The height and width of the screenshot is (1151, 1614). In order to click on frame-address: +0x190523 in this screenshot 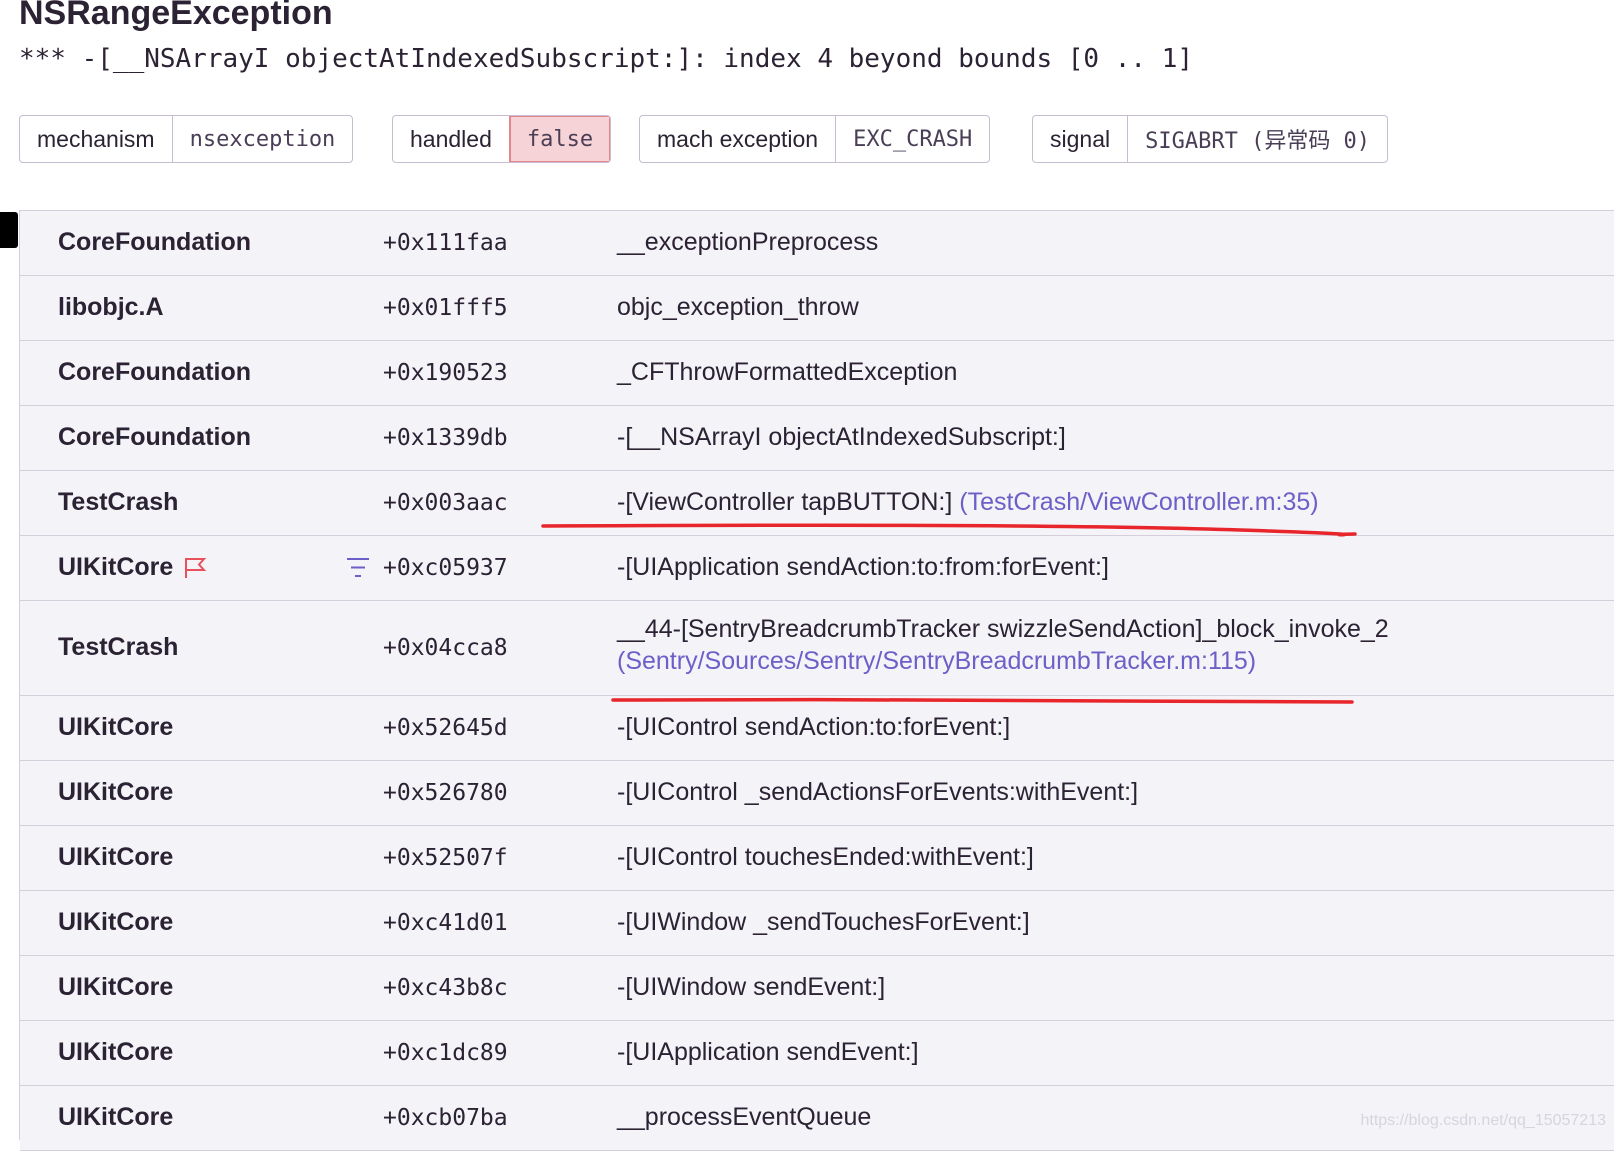, I will do `click(445, 373)`.